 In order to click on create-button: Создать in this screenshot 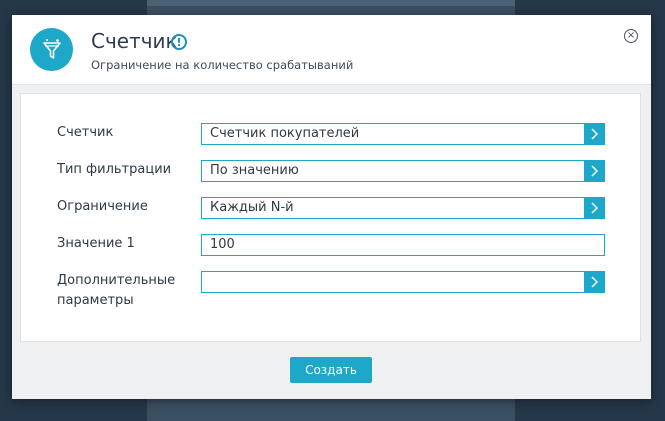, I will do `click(331, 370)`.